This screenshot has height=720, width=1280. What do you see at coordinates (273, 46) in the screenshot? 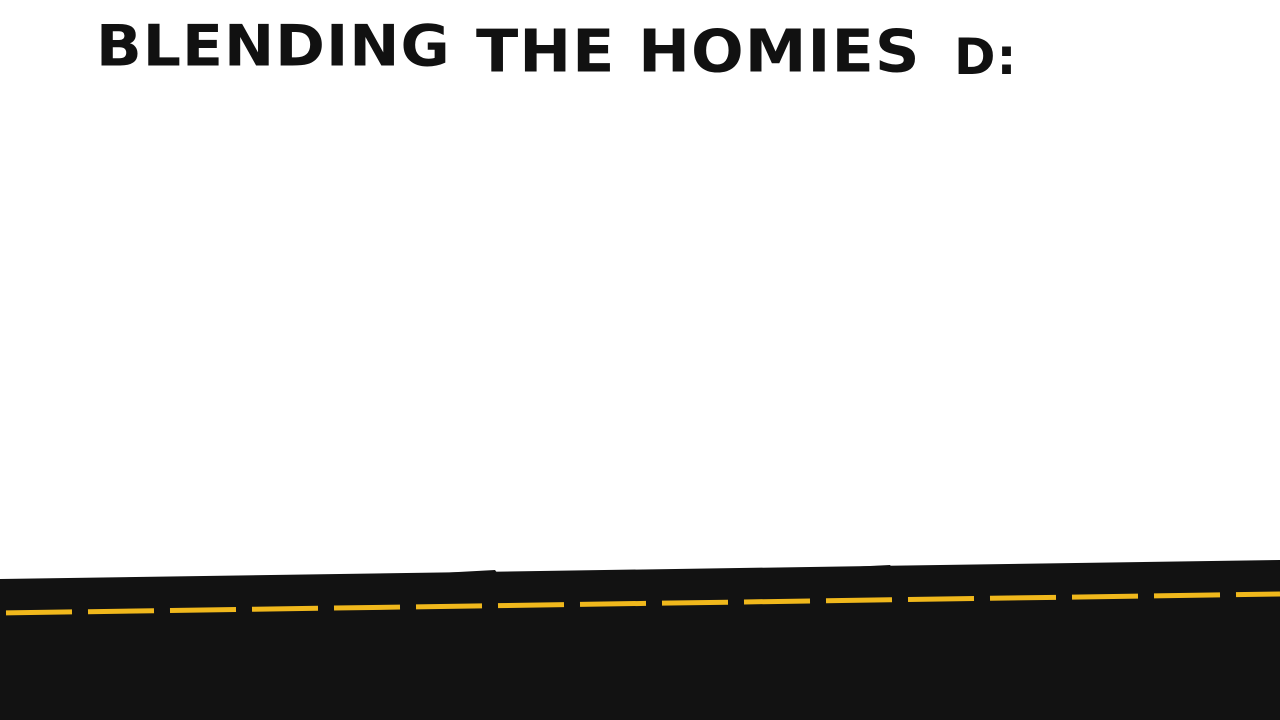
I see `title-word-blending: BLENDING` at bounding box center [273, 46].